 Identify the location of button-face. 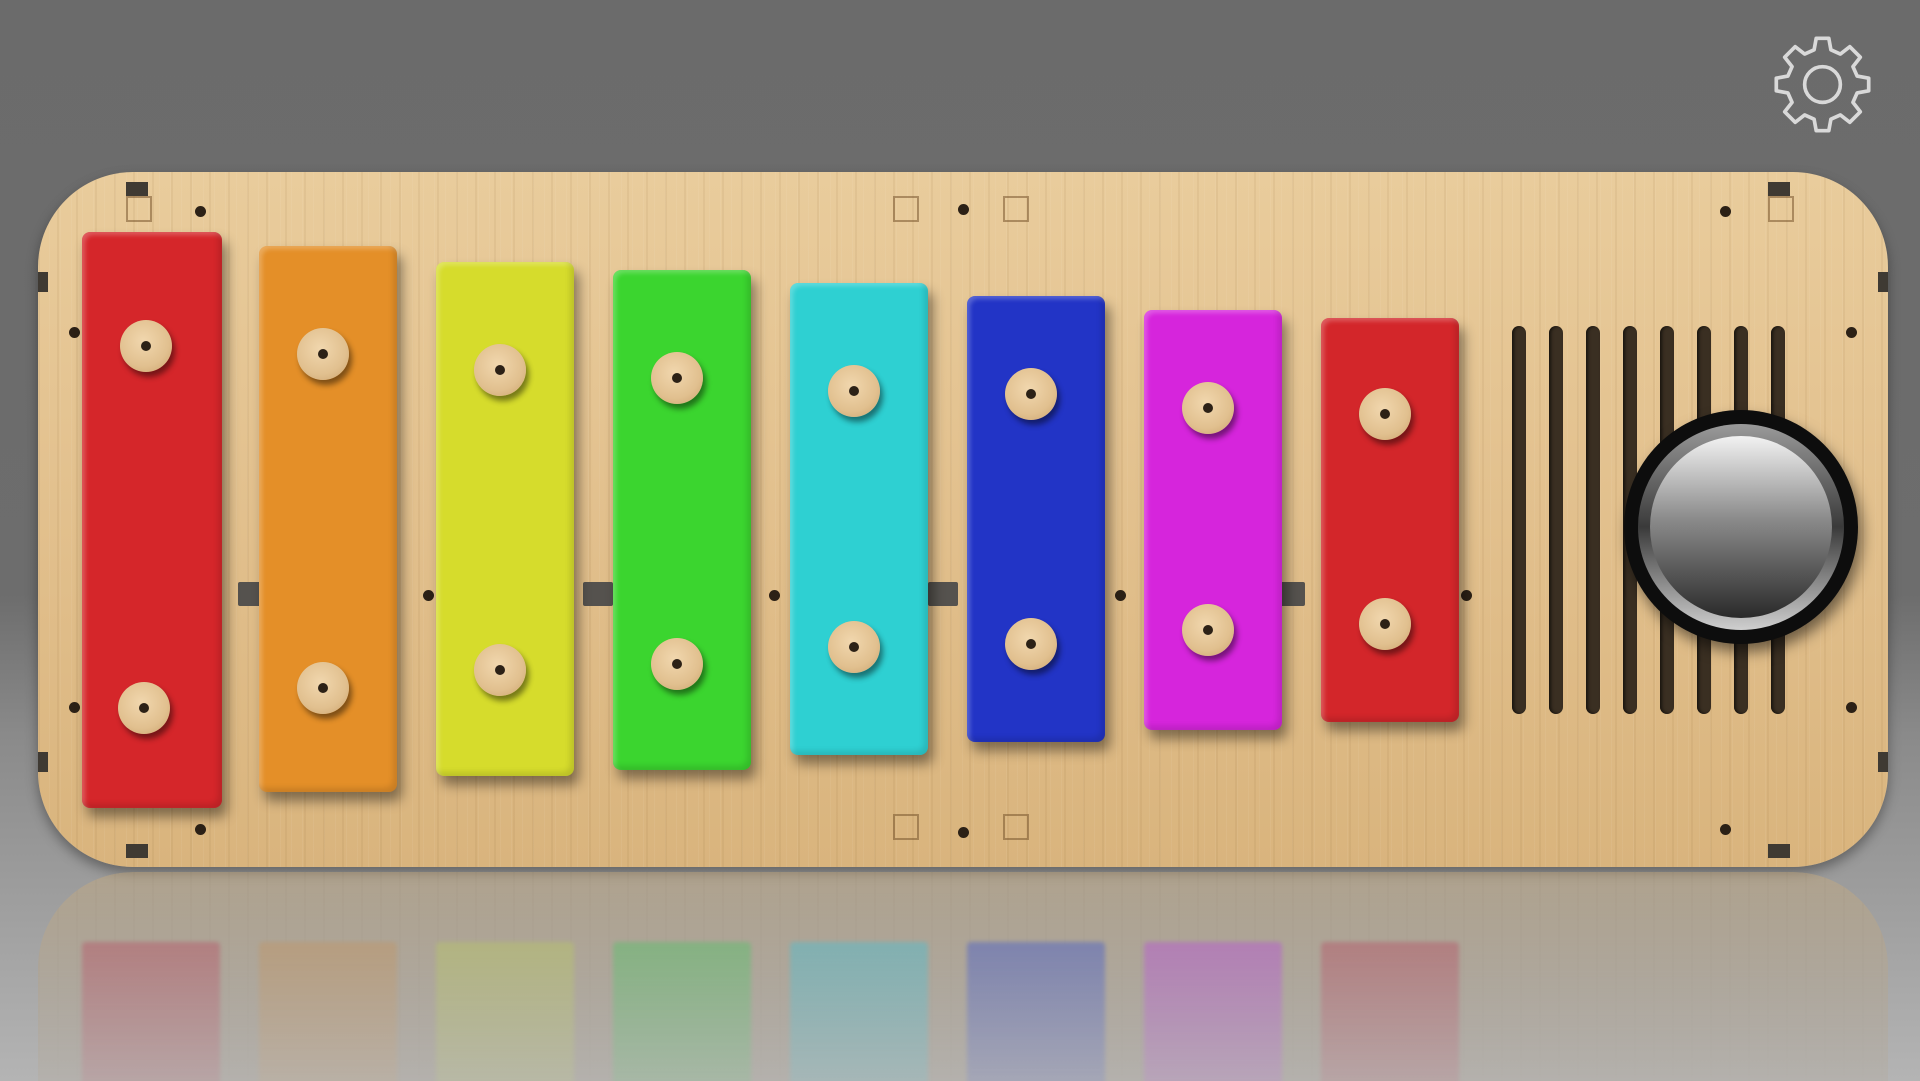
(1741, 527).